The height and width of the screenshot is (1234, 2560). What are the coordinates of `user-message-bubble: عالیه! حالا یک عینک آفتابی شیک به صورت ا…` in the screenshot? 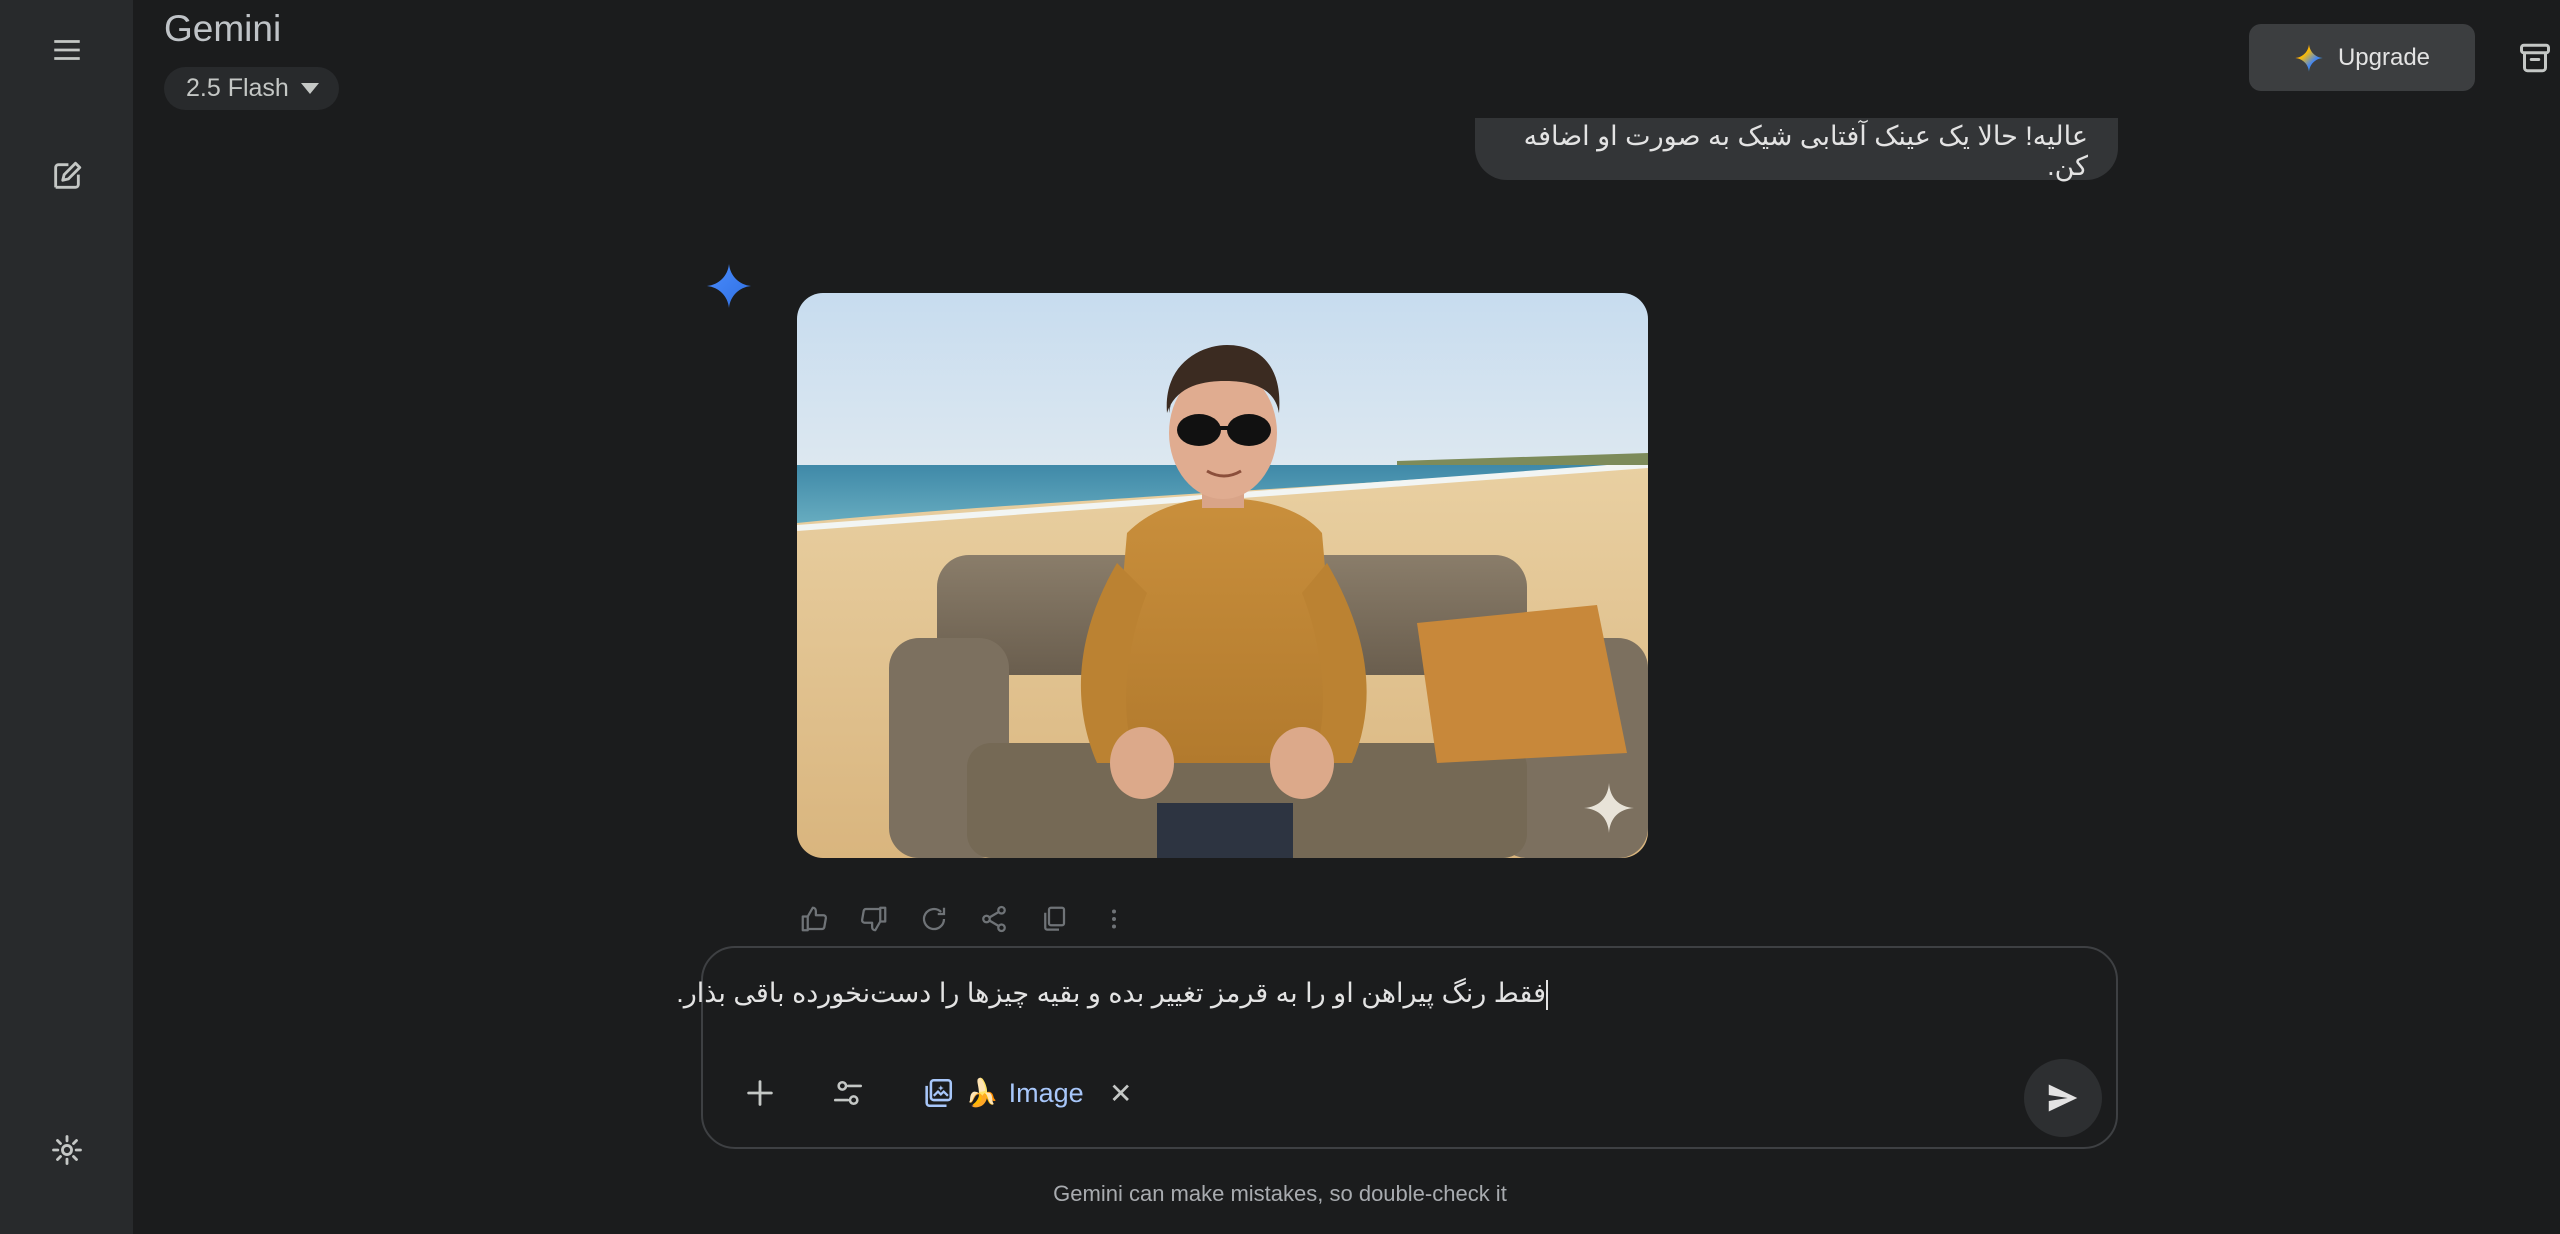 It's located at (1796, 149).